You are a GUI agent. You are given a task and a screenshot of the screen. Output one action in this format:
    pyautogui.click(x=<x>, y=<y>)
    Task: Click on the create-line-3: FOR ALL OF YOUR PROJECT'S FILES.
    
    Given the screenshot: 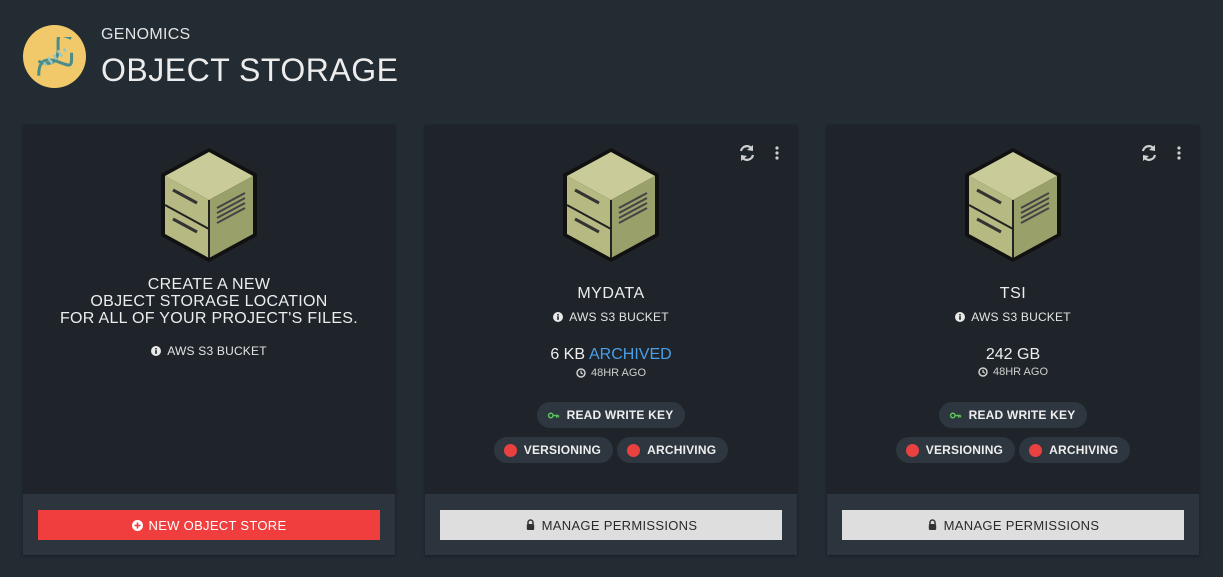 What is the action you would take?
    pyautogui.click(x=209, y=318)
    